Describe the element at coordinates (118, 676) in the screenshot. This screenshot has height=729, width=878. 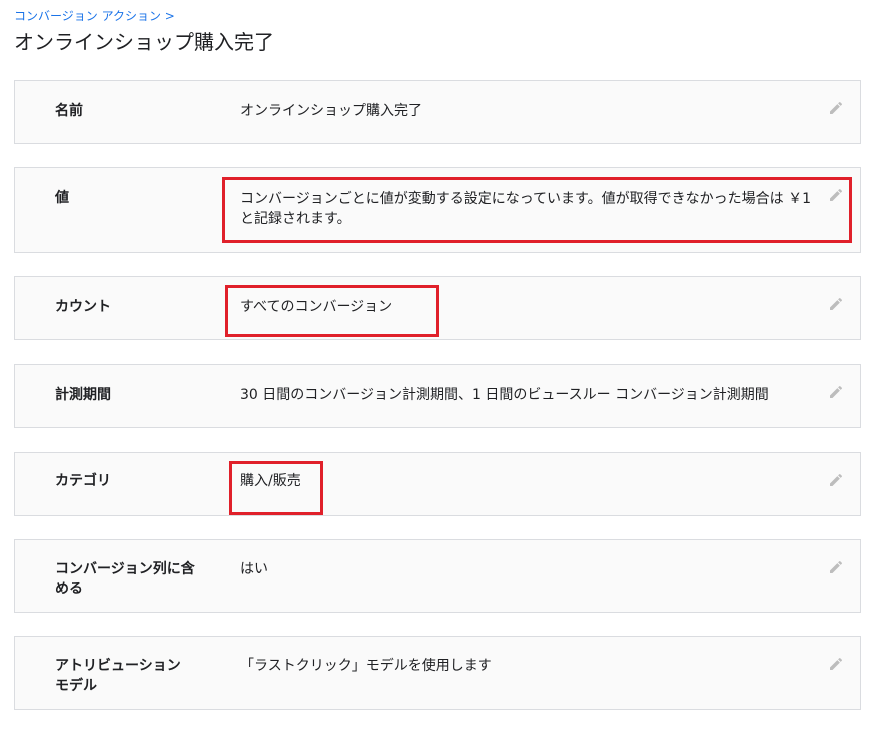
I see `setting-label: アトリビューション モデル` at that location.